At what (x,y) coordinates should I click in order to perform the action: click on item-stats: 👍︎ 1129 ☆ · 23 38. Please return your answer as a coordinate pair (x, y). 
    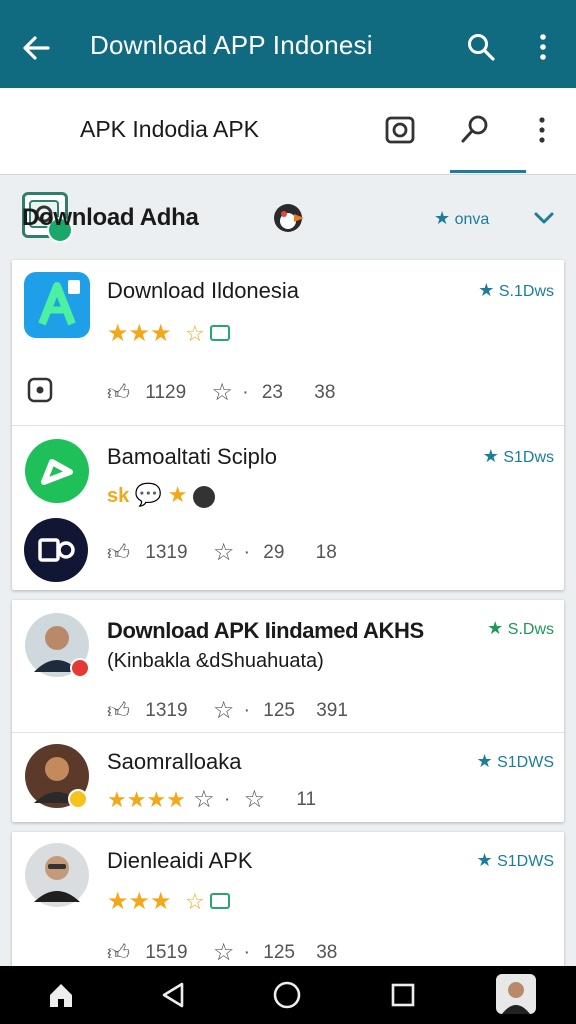
    Looking at the image, I should click on (221, 392).